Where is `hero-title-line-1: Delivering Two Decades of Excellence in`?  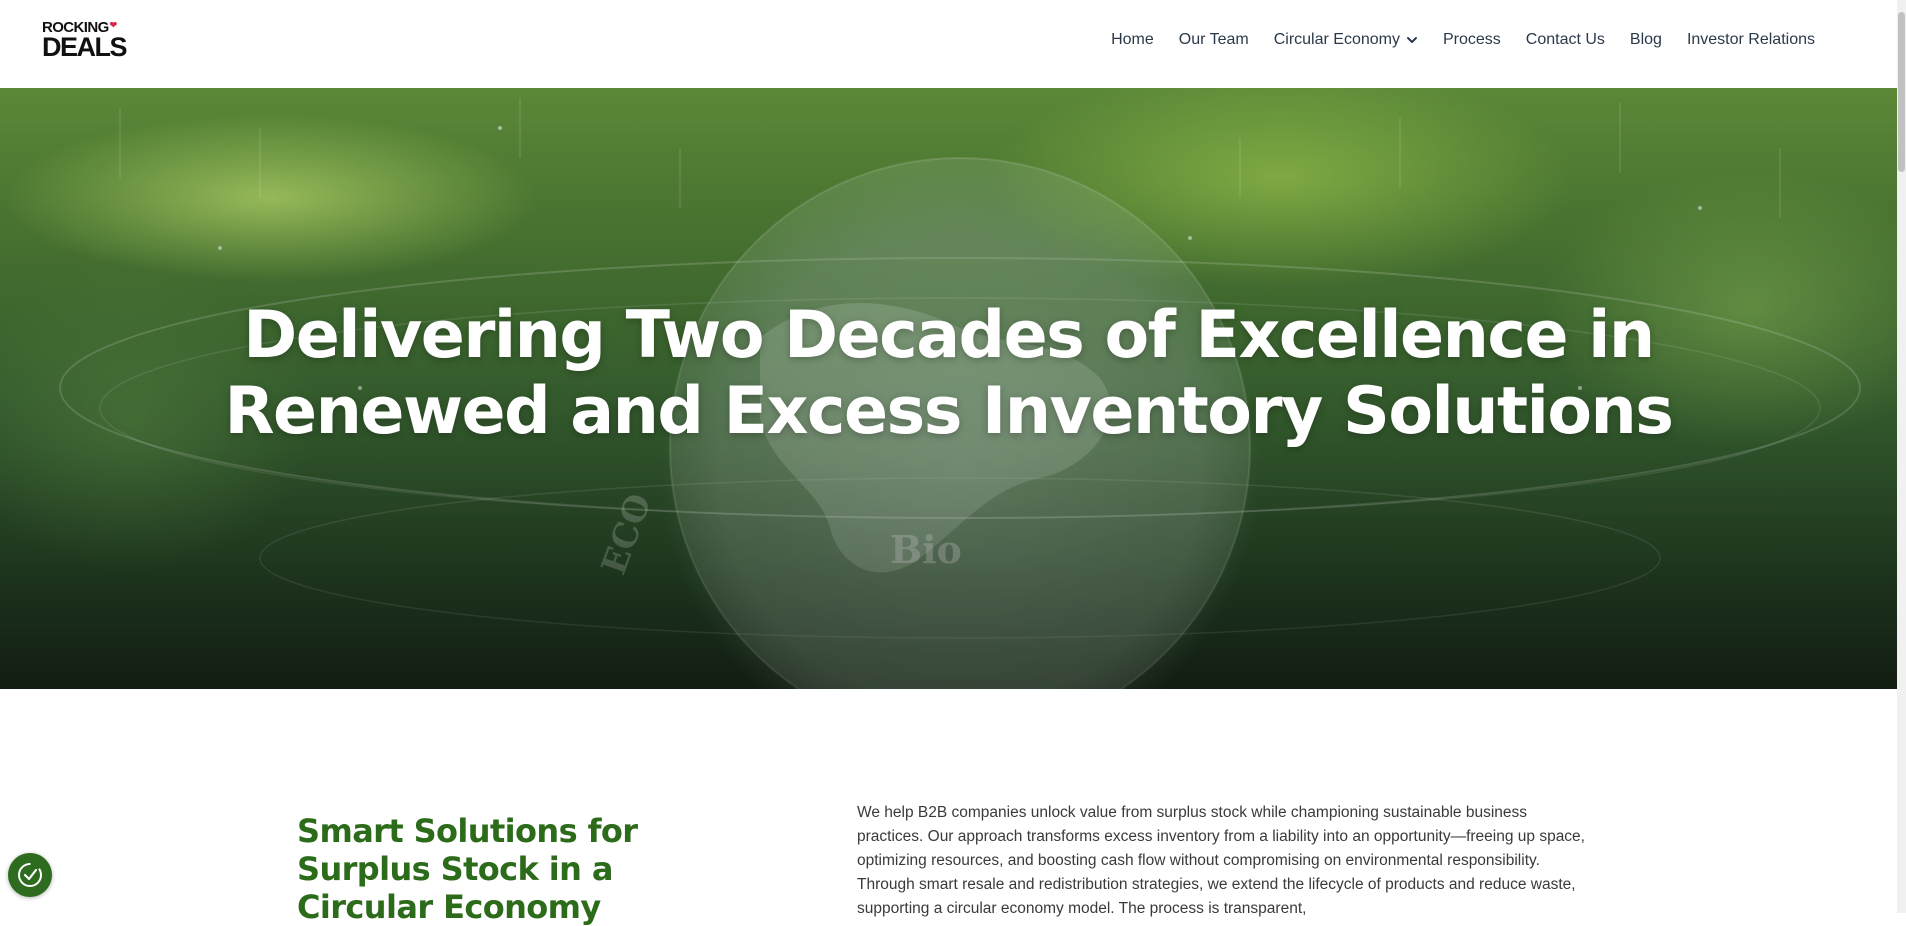
hero-title-line-1: Delivering Two Decades of Excellence in is located at coordinates (949, 335).